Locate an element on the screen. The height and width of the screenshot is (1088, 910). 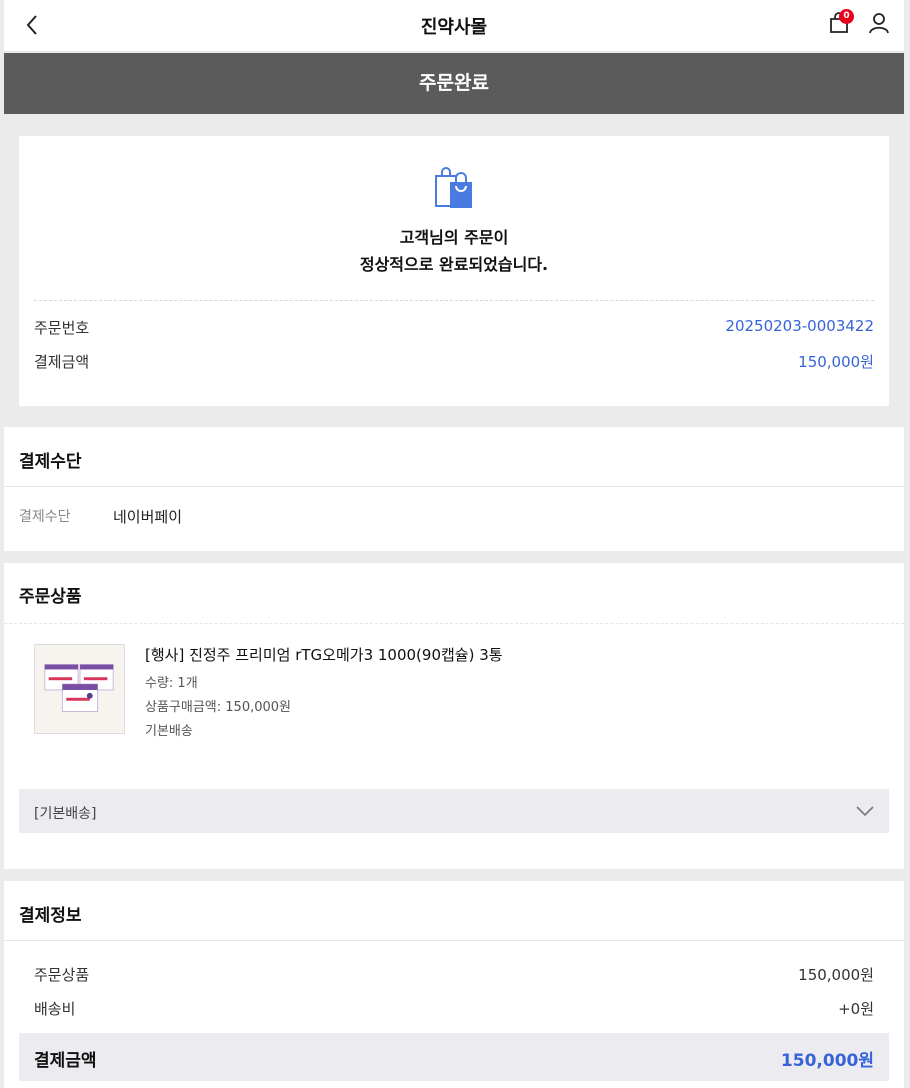
message-line-2: 정상적으로 완료되었습니다. is located at coordinates (454, 264).